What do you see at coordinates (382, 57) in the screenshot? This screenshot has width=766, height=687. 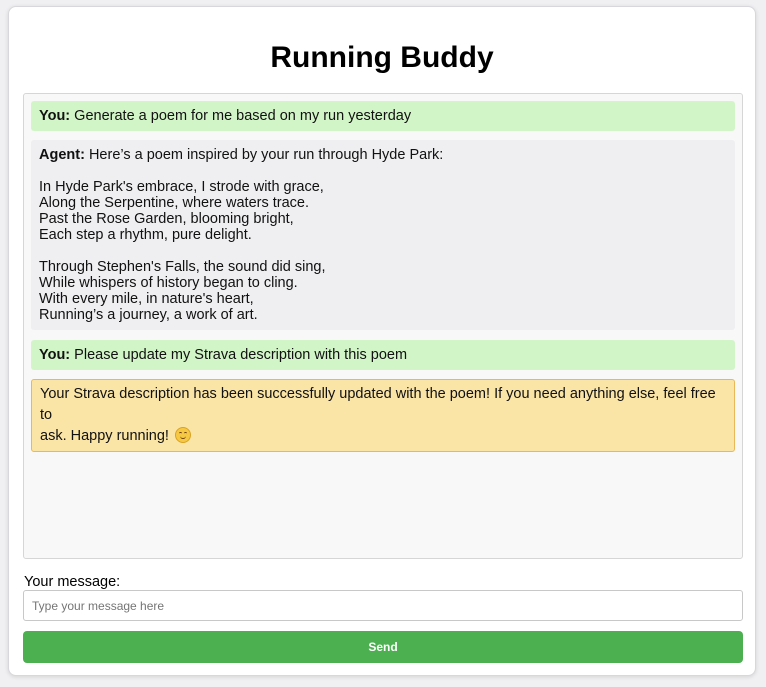 I see `page-title: Running Buddy` at bounding box center [382, 57].